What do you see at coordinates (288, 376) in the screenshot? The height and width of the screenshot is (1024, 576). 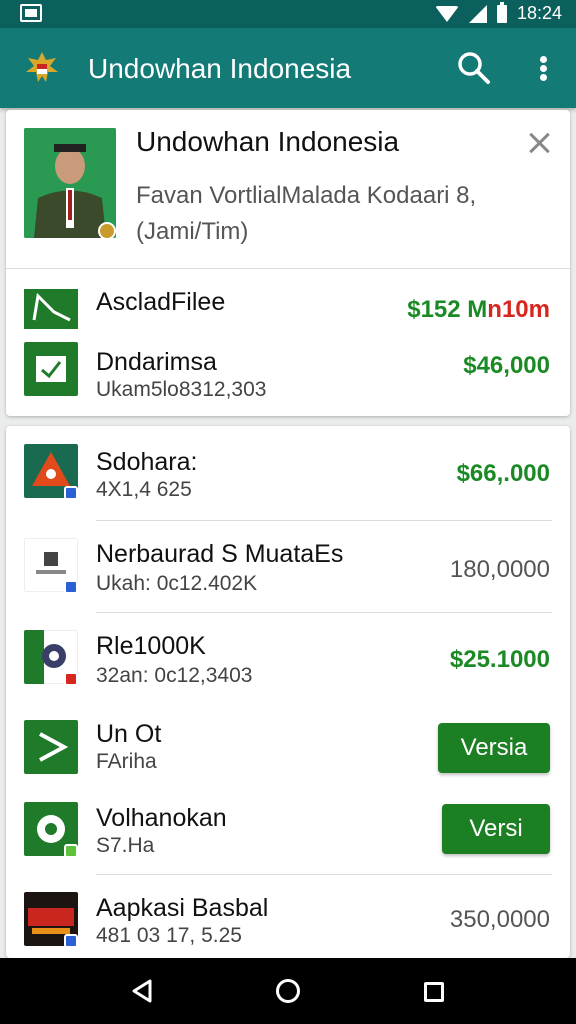 I see `summary-row: Dndarimsa Ukam5lo8312,303 $46,000` at bounding box center [288, 376].